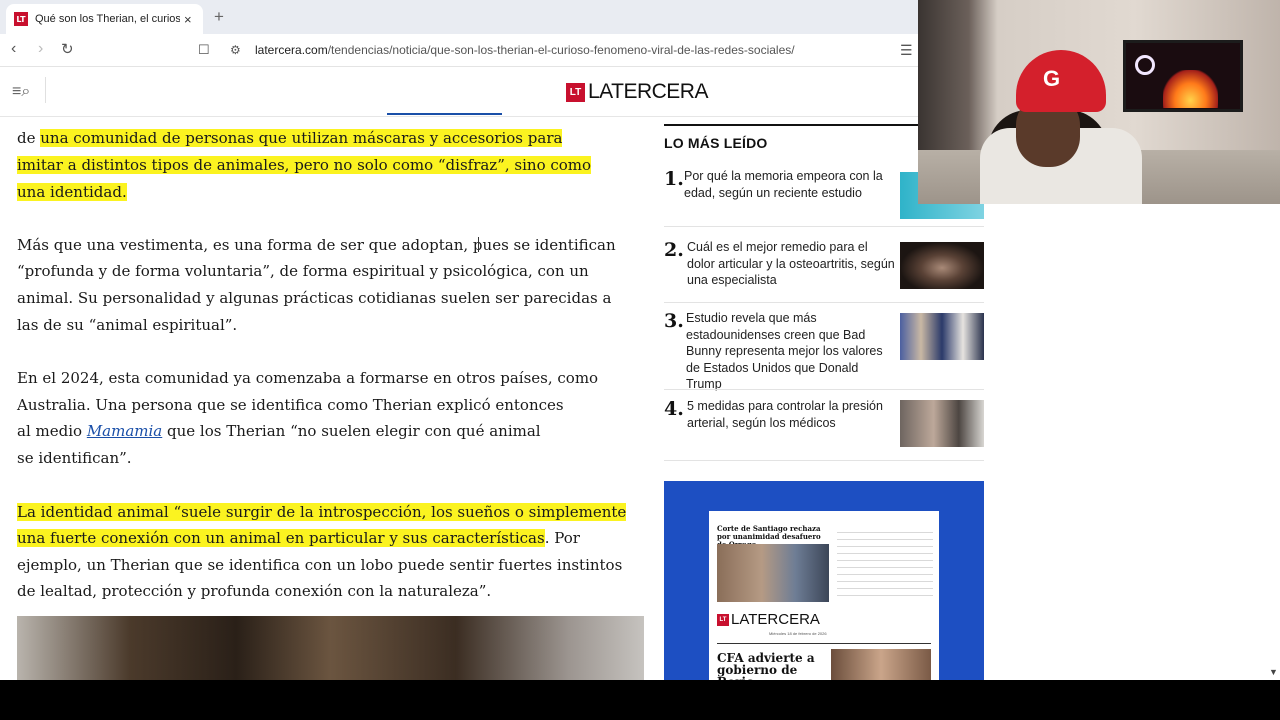 The width and height of the screenshot is (1280, 720). Describe the element at coordinates (1190, 89) in the screenshot. I see `tv-fireplace` at that location.